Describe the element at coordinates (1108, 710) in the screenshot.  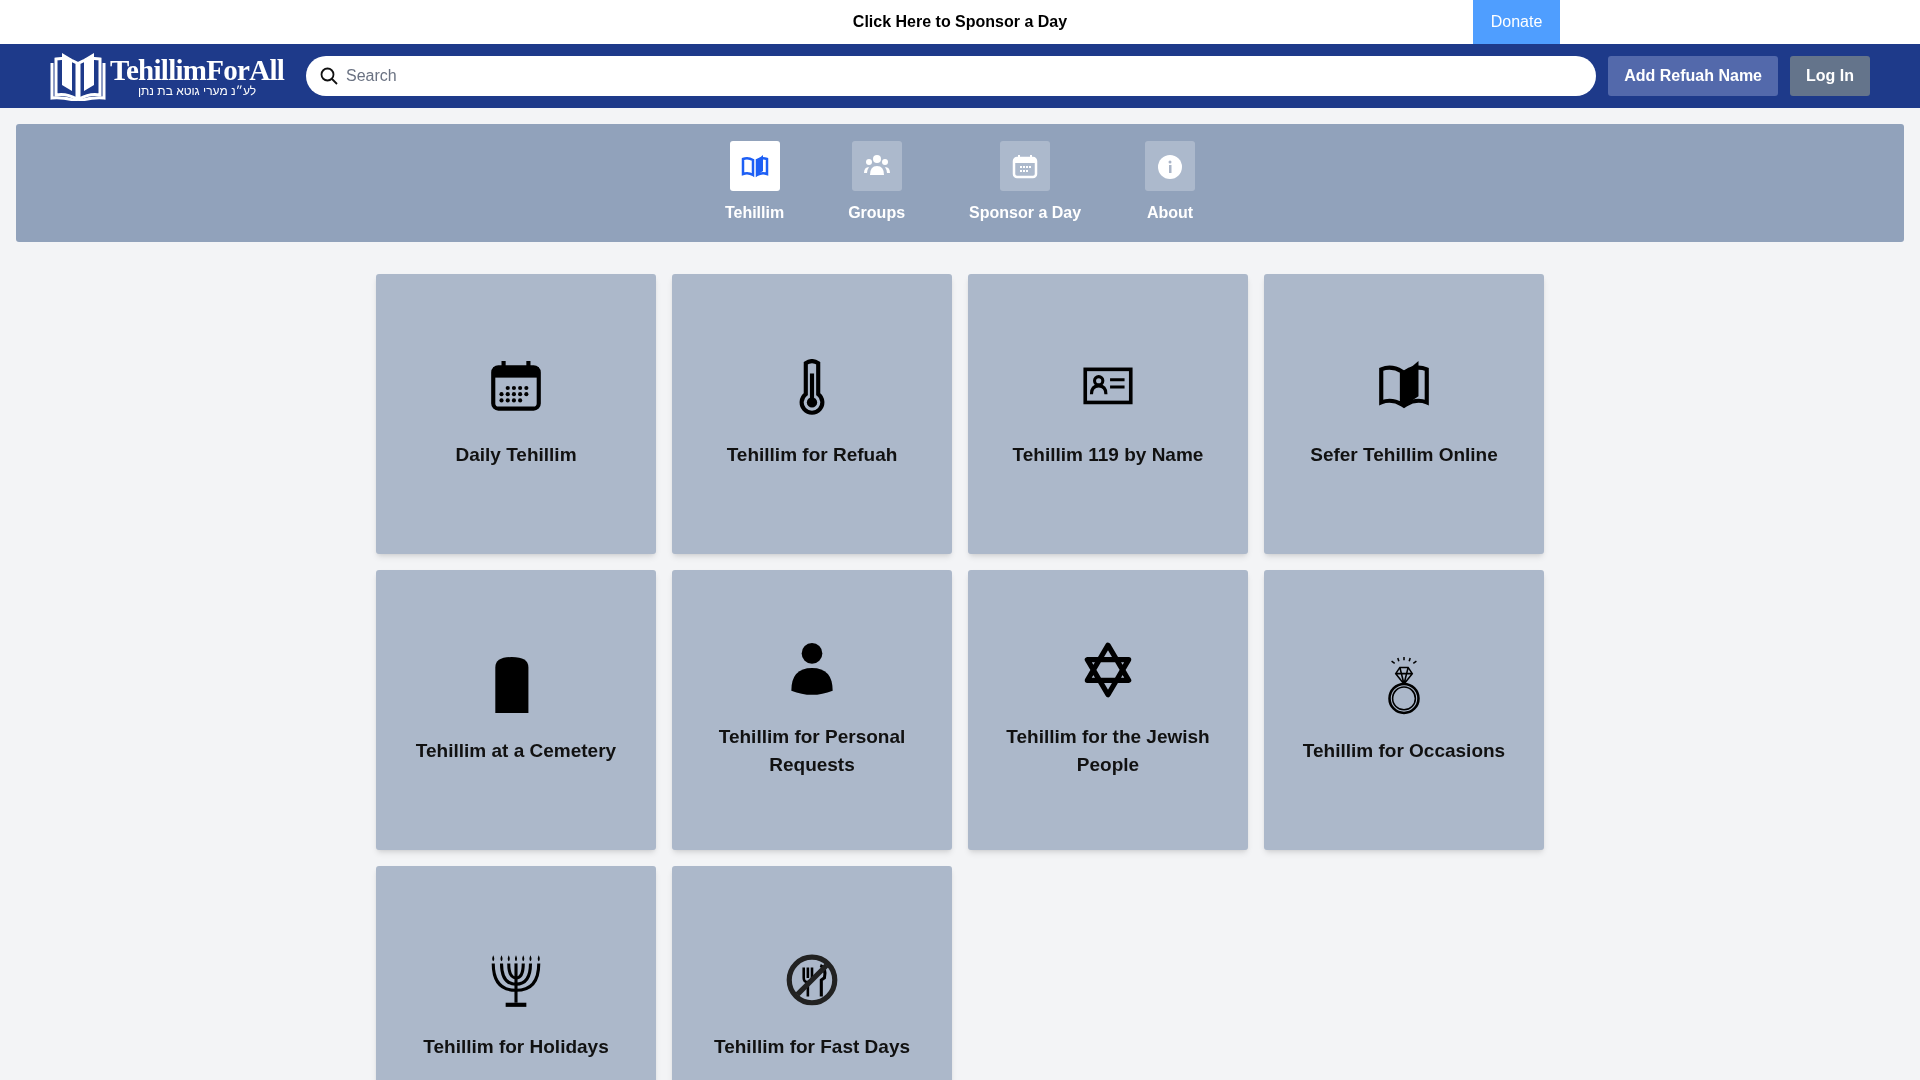
I see `category-card: Tehillim for the Jewish People` at that location.